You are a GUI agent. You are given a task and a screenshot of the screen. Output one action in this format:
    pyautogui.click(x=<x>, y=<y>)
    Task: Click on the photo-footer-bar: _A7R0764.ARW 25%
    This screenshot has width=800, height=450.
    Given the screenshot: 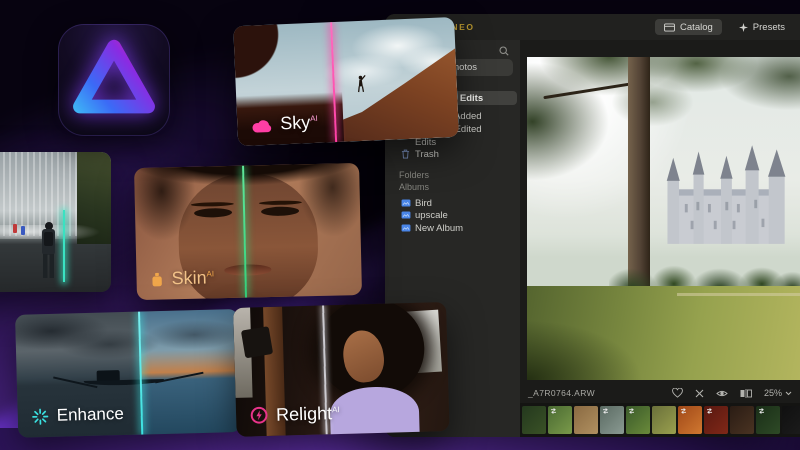 What is the action you would take?
    pyautogui.click(x=660, y=393)
    